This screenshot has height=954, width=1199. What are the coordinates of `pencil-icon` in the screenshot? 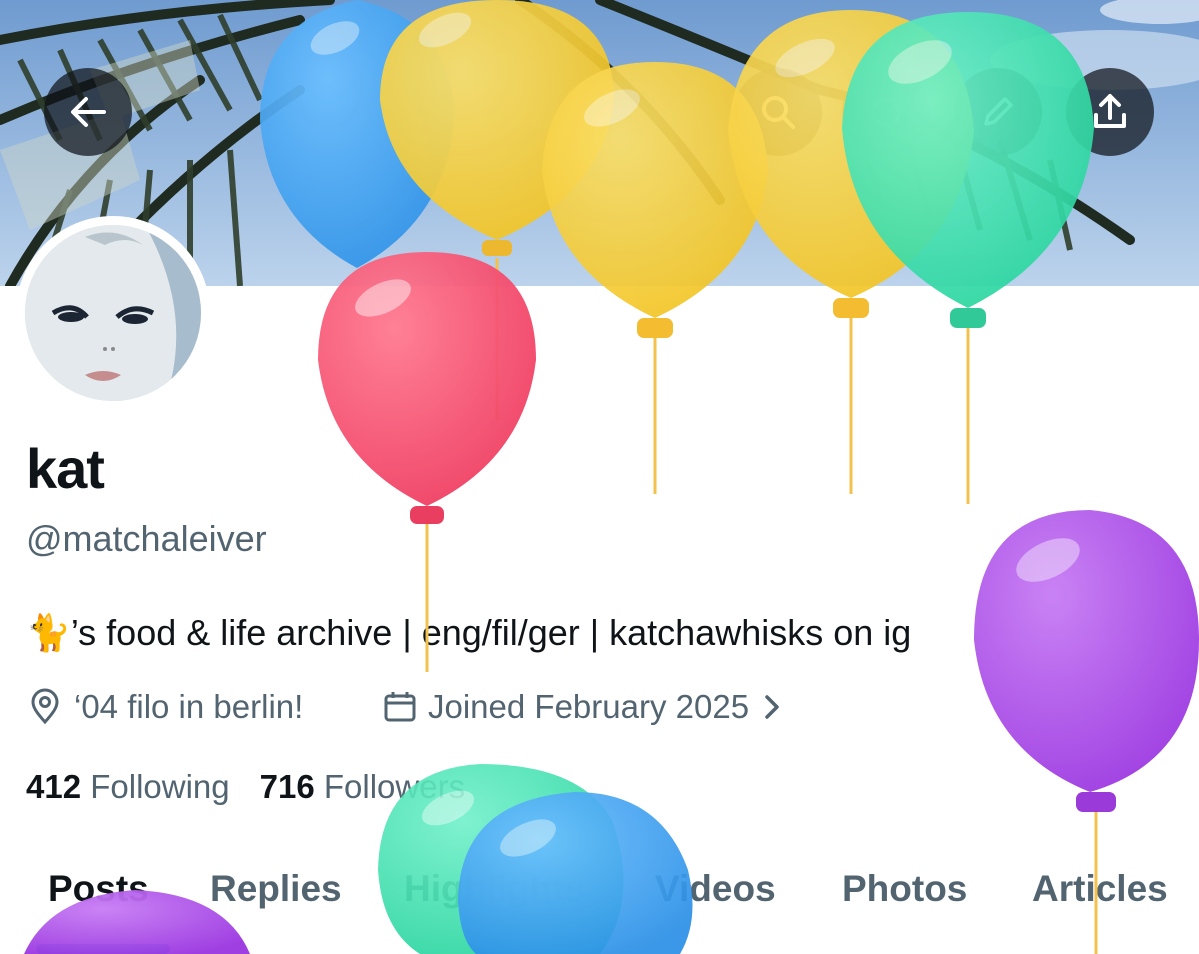 It's located at (998, 111).